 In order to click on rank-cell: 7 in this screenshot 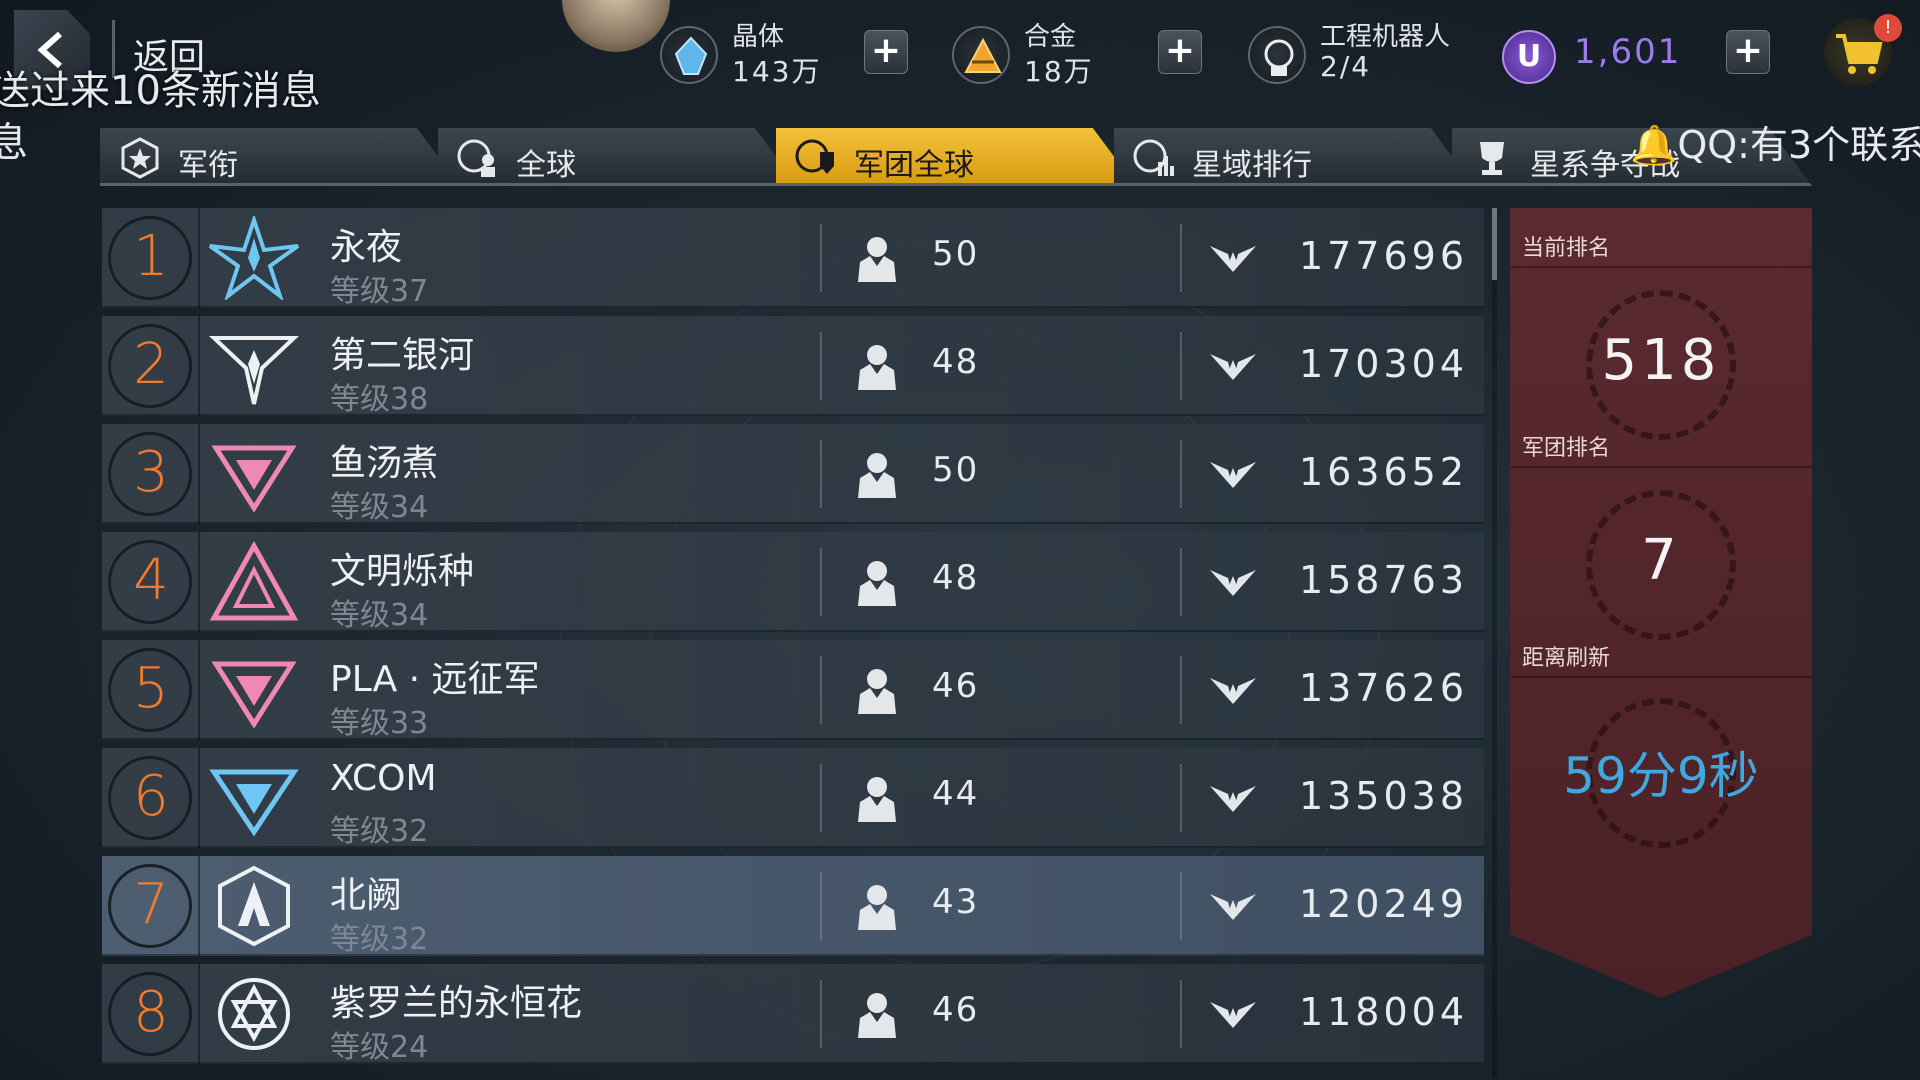, I will do `click(151, 906)`.